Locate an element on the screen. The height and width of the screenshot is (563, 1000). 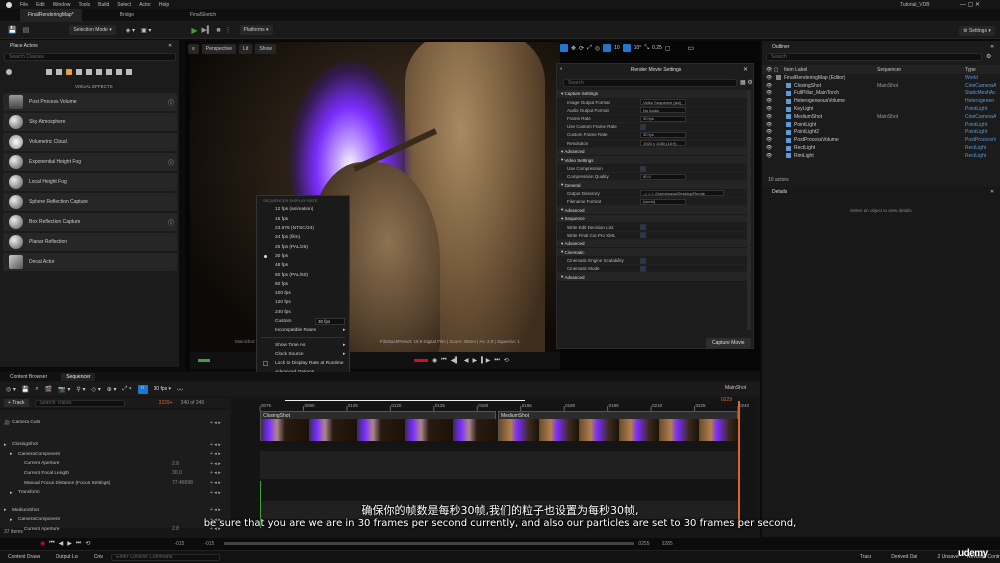
blueprint-icon: ◈ ▾ is located at coordinates (130, 30).